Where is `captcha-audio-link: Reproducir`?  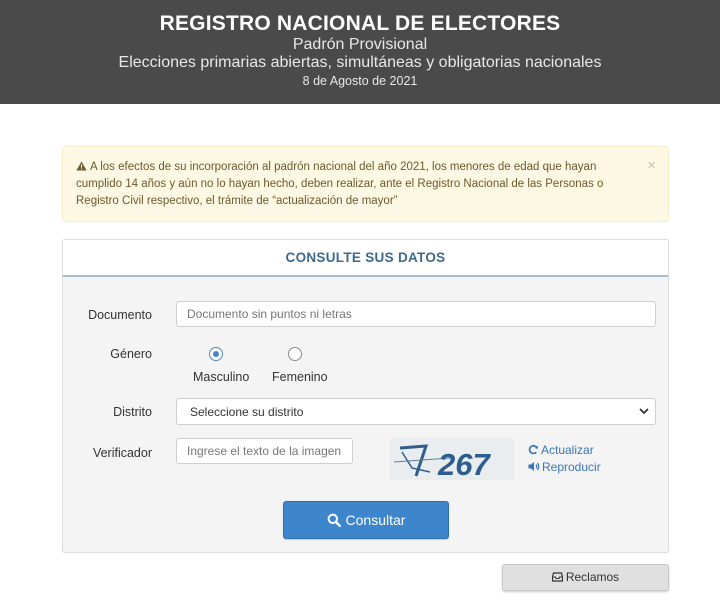
captcha-audio-link: Reproducir is located at coordinates (564, 467).